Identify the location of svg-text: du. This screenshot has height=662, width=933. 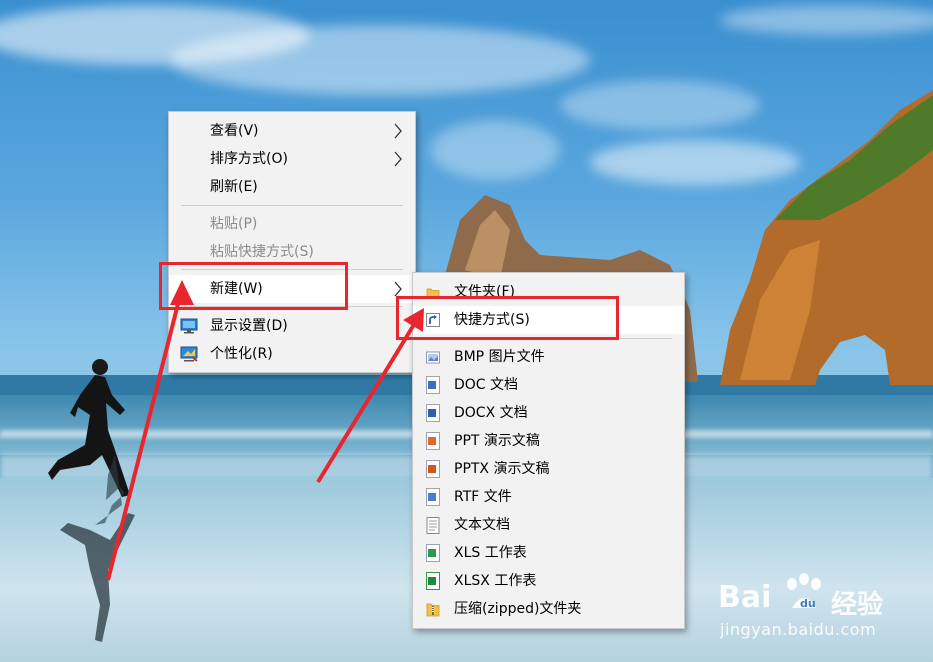
(808, 603).